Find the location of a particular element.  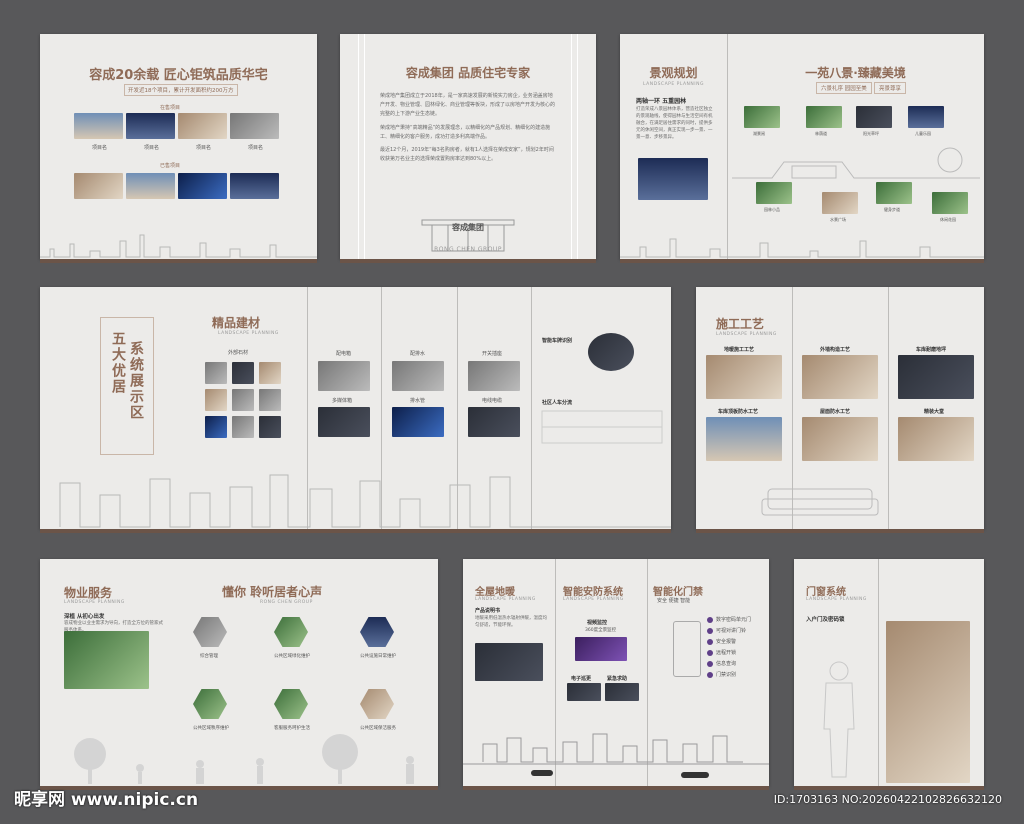

panel7-heading: 深植 从初心出发 is located at coordinates (84, 617).